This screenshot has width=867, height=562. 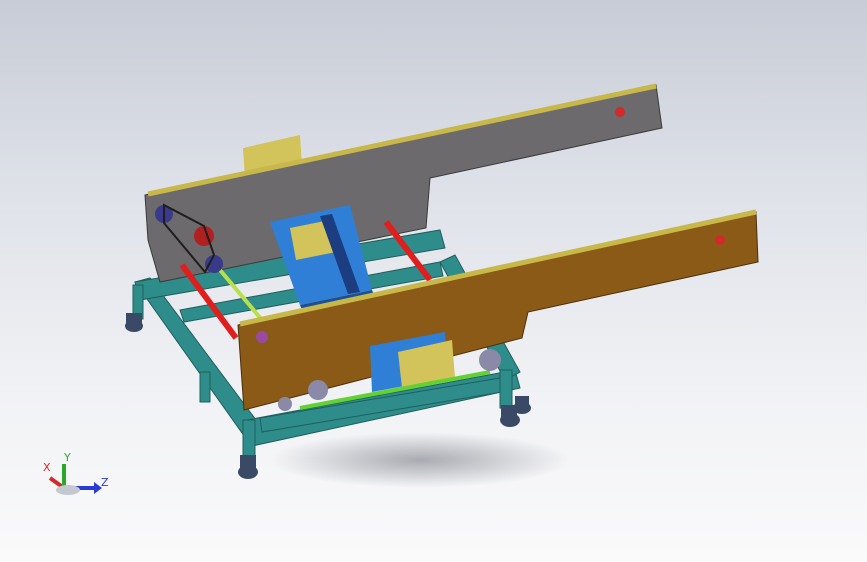 I want to click on x-axis-label: X, so click(x=47, y=467).